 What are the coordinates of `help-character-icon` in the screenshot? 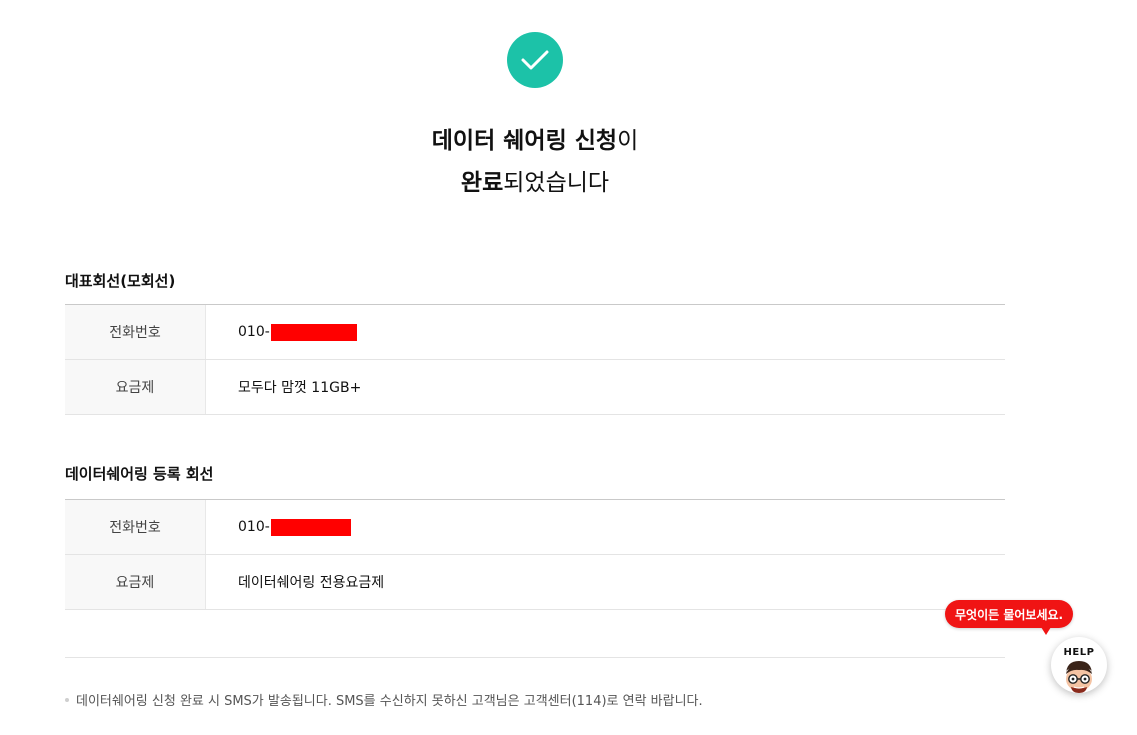 It's located at (1079, 677).